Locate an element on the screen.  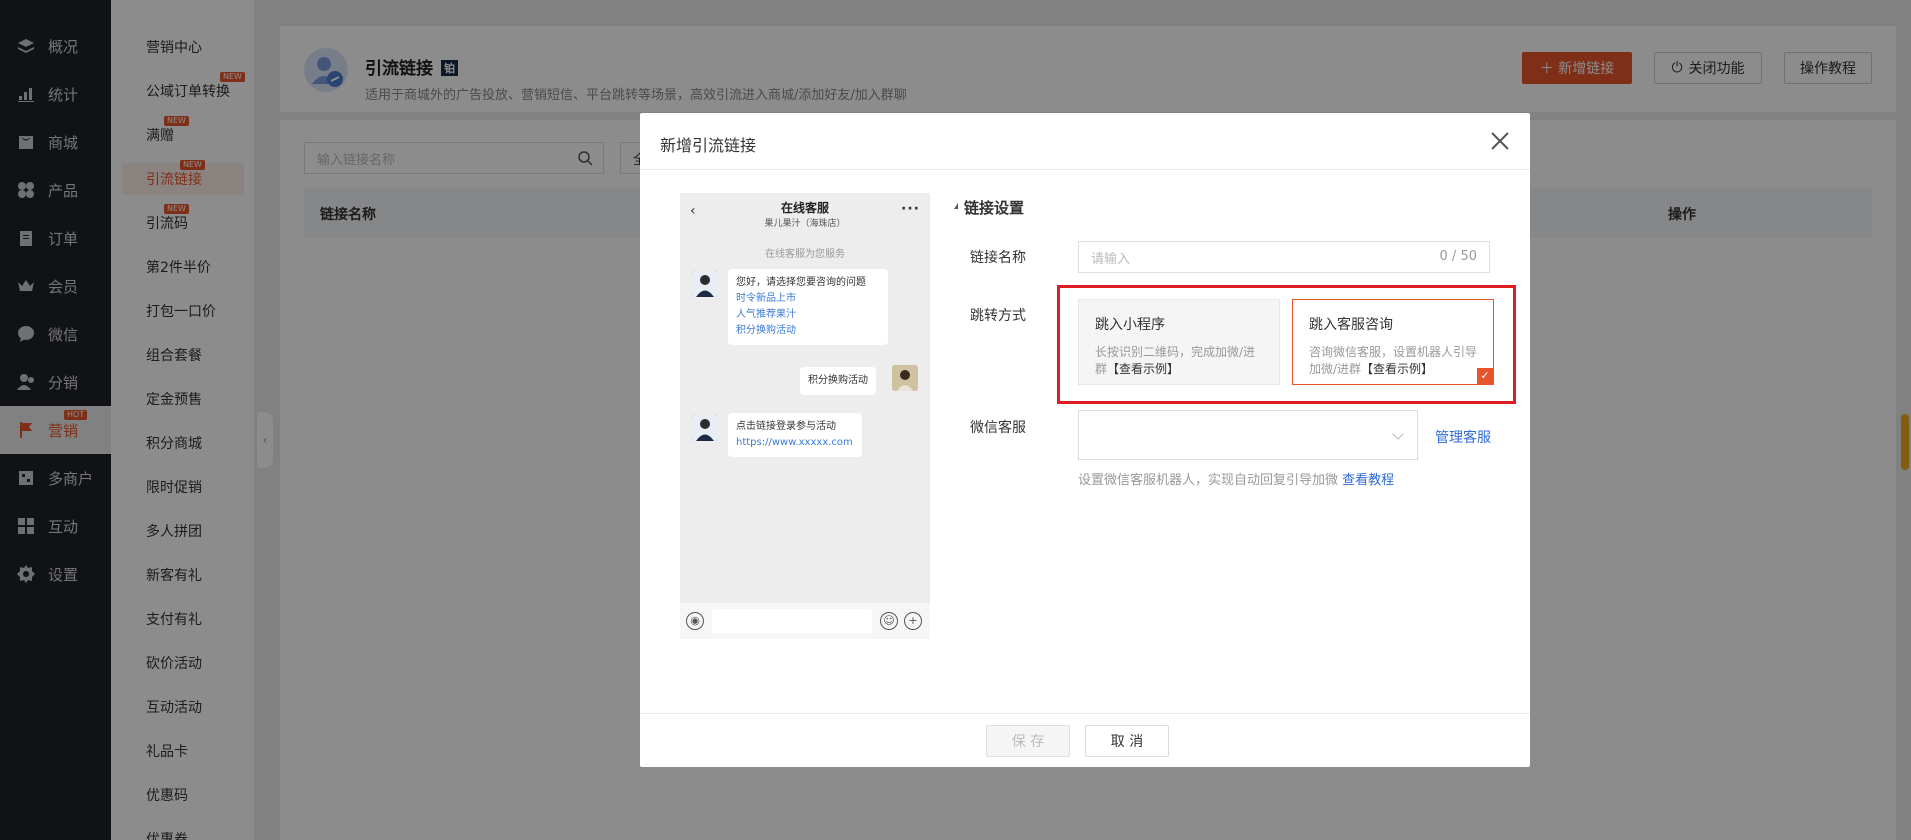
help-text: 设置微信客服机器人，实现自动回复引导加微 查看教程 is located at coordinates (1236, 480).